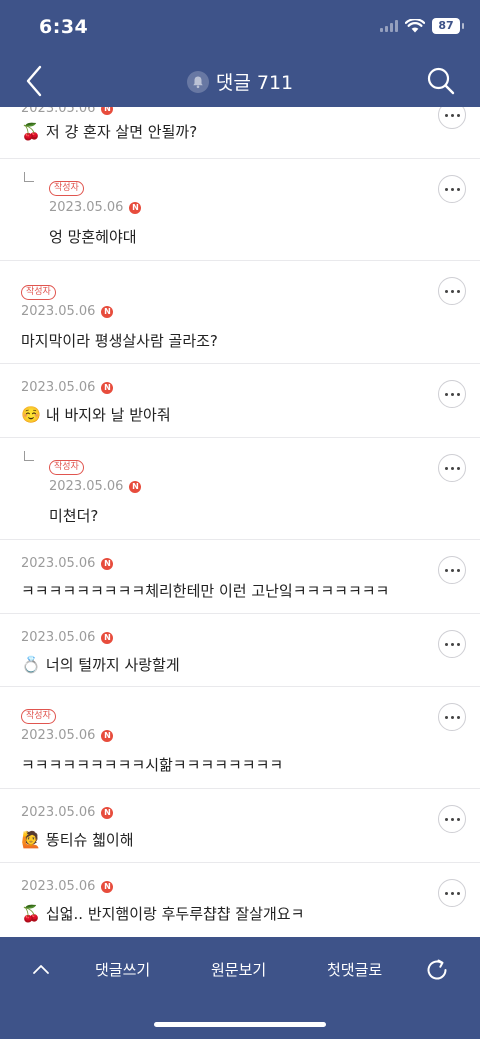  Describe the element at coordinates (240, 401) in the screenshot. I see `comment-item: 2023.05.06 N ☺️ 내 바지와 날 받아줘` at that location.